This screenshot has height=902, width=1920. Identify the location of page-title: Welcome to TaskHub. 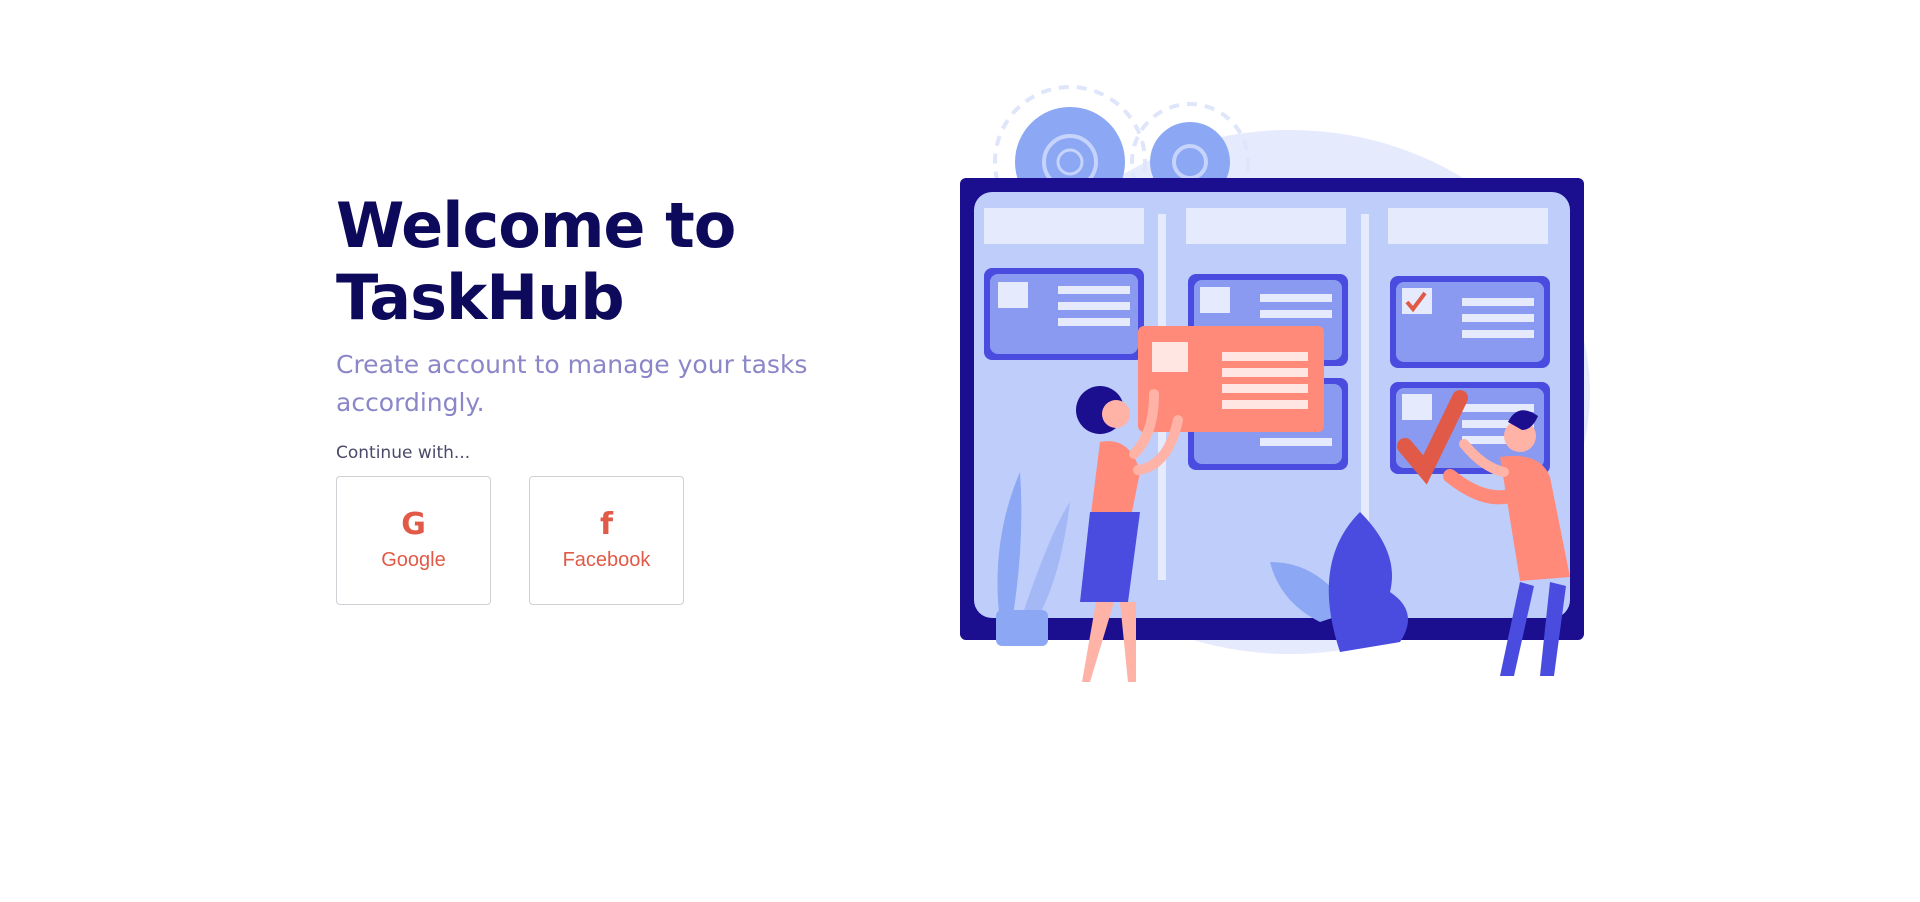
(616, 262).